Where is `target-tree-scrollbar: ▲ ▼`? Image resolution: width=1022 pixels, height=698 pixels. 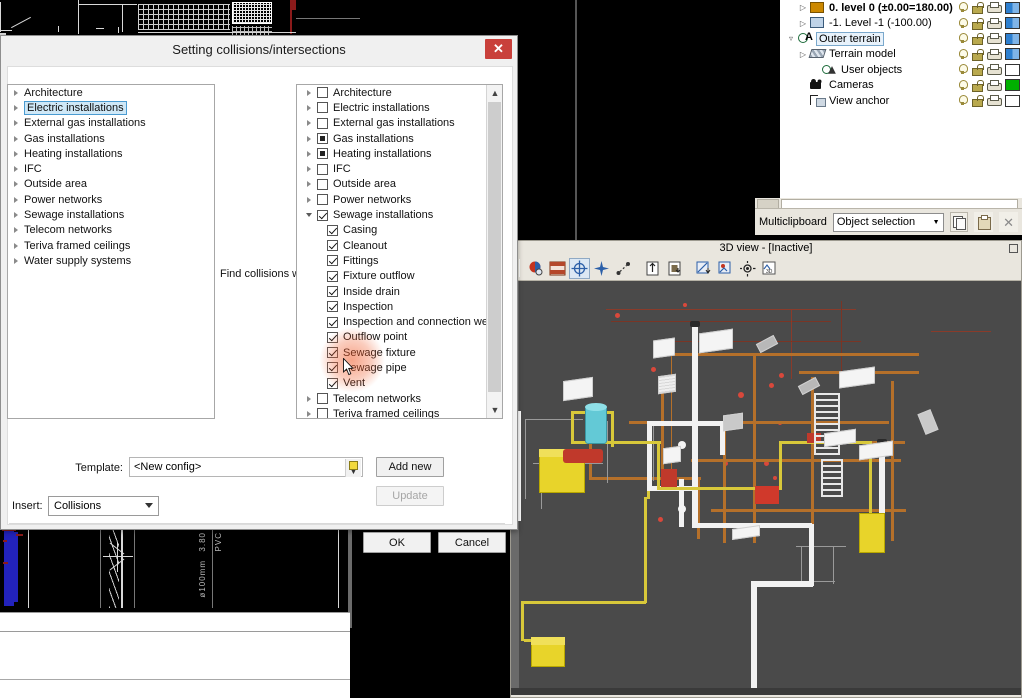 target-tree-scrollbar: ▲ ▼ is located at coordinates (494, 251).